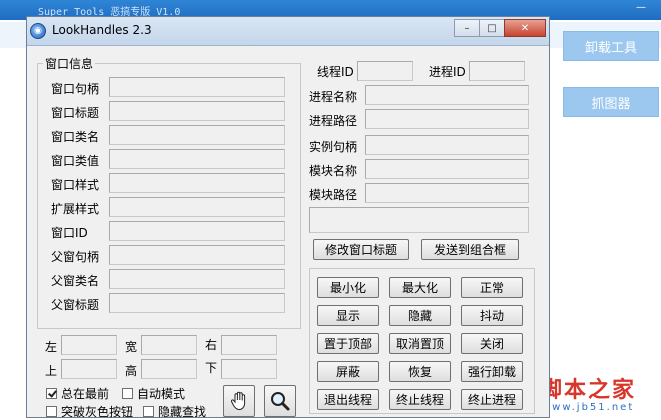 This screenshot has height=420, width=661. What do you see at coordinates (197, 303) in the screenshot?
I see `parent-title-field` at bounding box center [197, 303].